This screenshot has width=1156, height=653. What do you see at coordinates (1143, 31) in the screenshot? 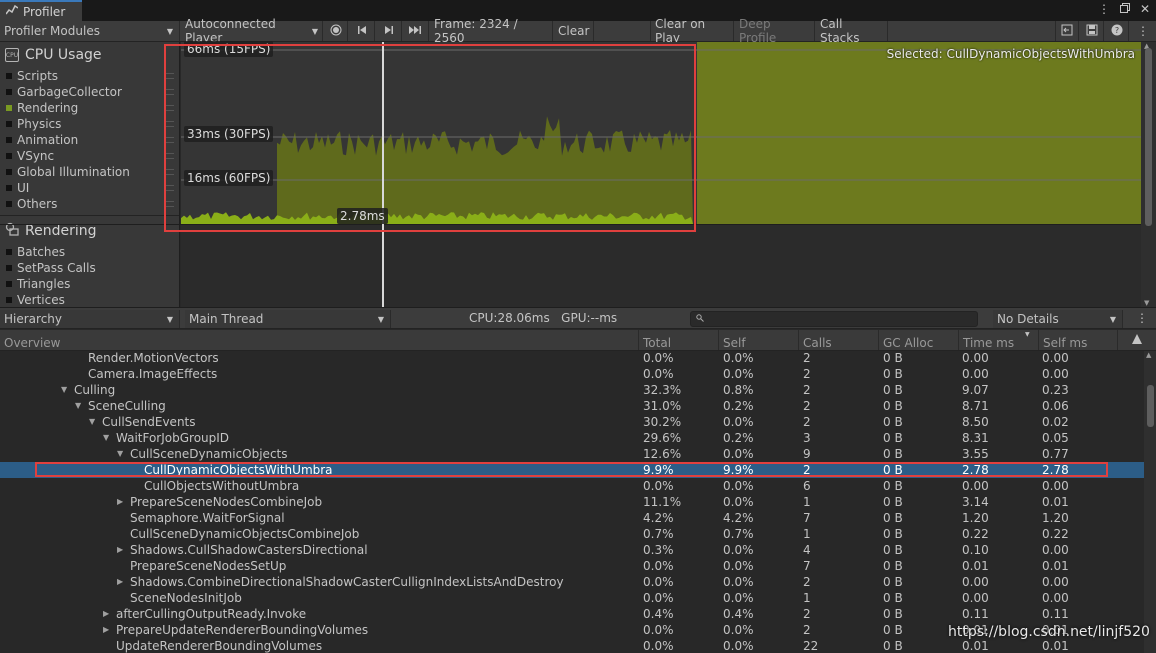
I see `toolbar-menu-button: ⋮` at bounding box center [1143, 31].